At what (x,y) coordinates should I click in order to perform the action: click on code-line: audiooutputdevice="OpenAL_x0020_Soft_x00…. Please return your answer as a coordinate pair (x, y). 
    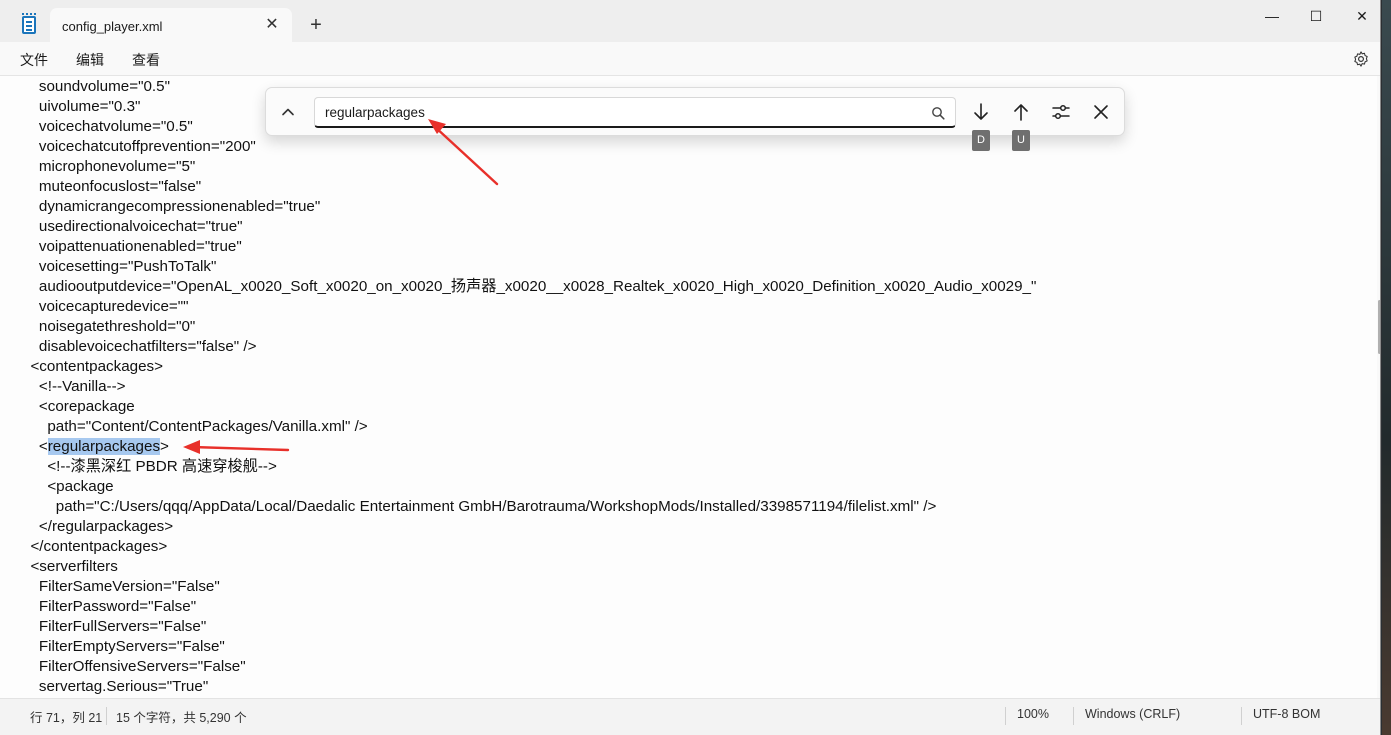
    Looking at the image, I should click on (529, 286).